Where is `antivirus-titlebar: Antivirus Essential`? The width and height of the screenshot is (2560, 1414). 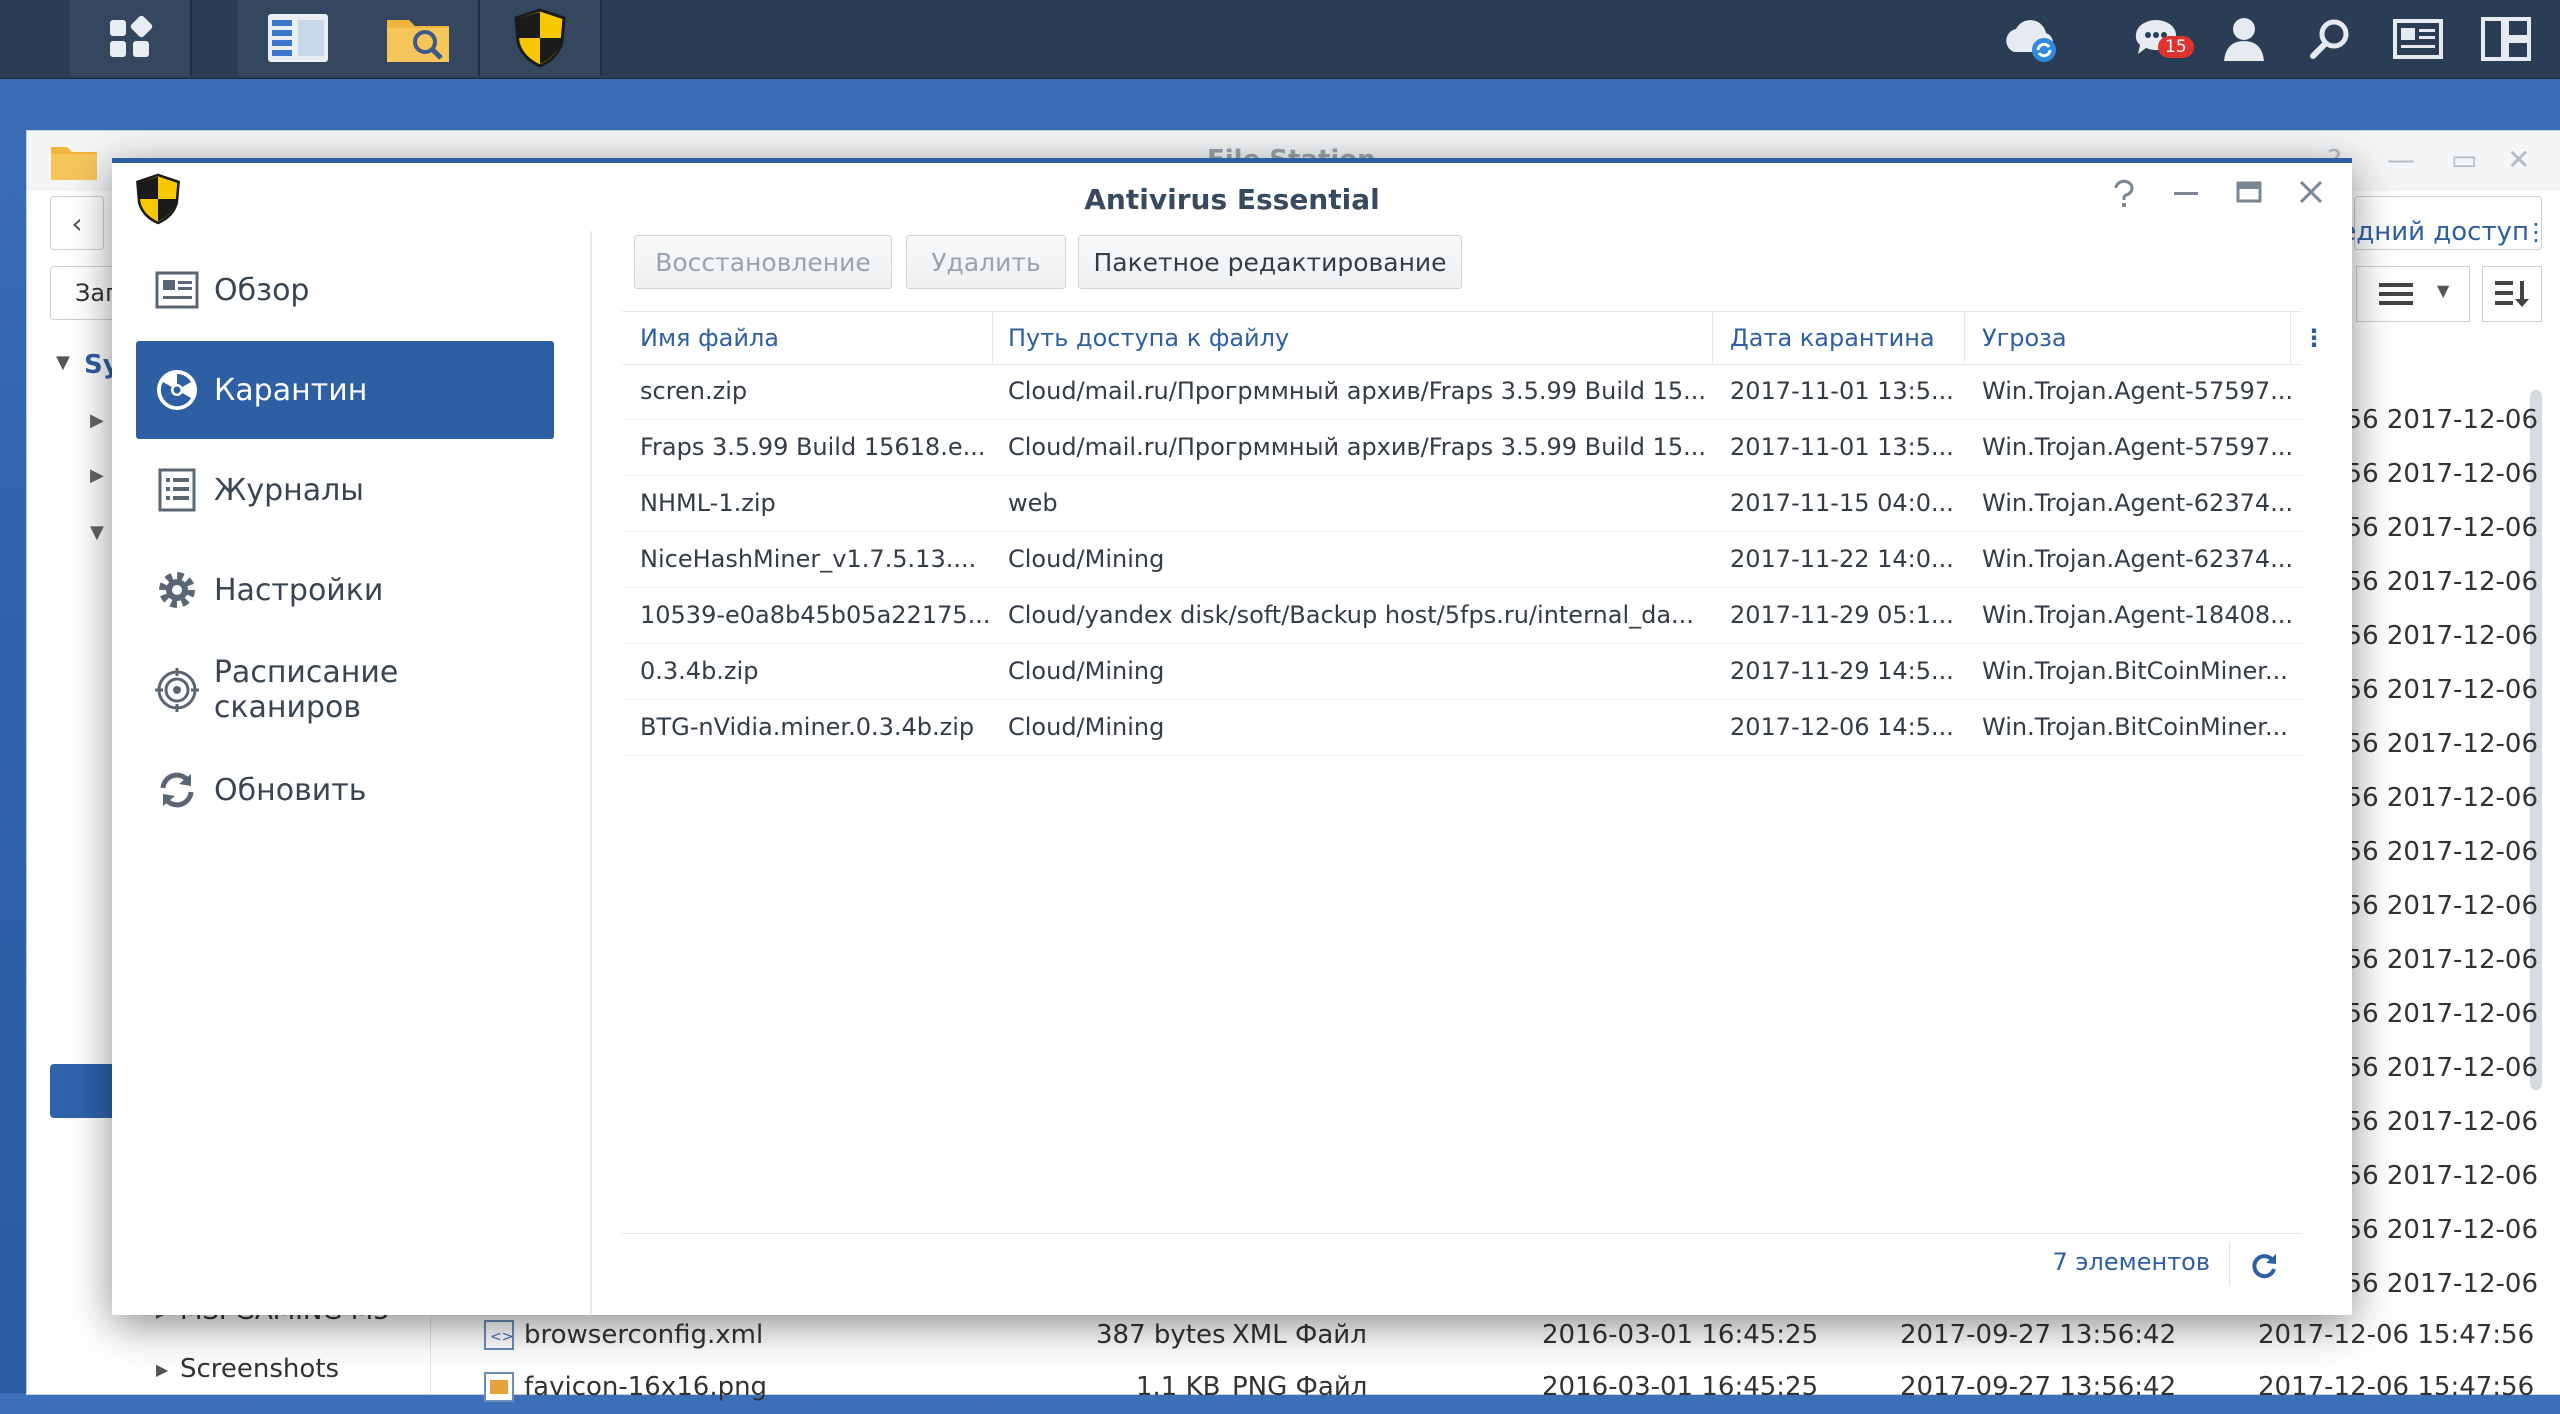
antivirus-titlebar: Antivirus Essential is located at coordinates (1232, 197).